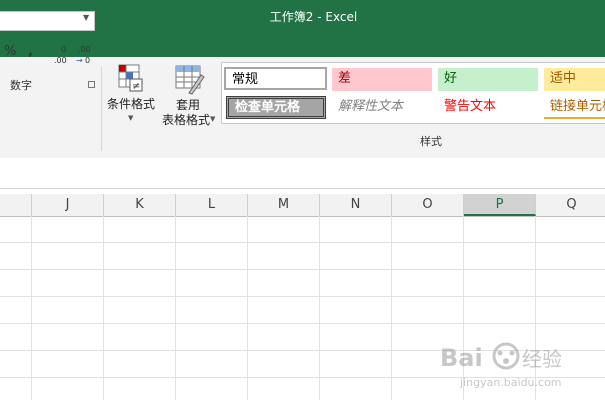 The height and width of the screenshot is (400, 605). I want to click on style-linked-cell: 链接单元格, so click(574, 107).